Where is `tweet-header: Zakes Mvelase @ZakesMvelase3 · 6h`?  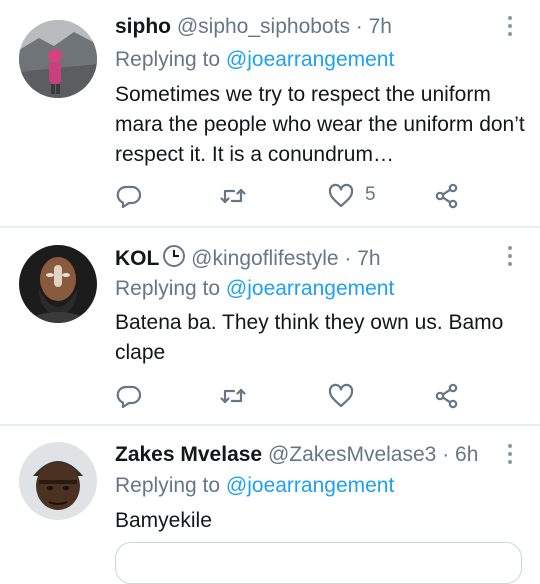 tweet-header: Zakes Mvelase @ZakesMvelase3 · 6h is located at coordinates (296, 455).